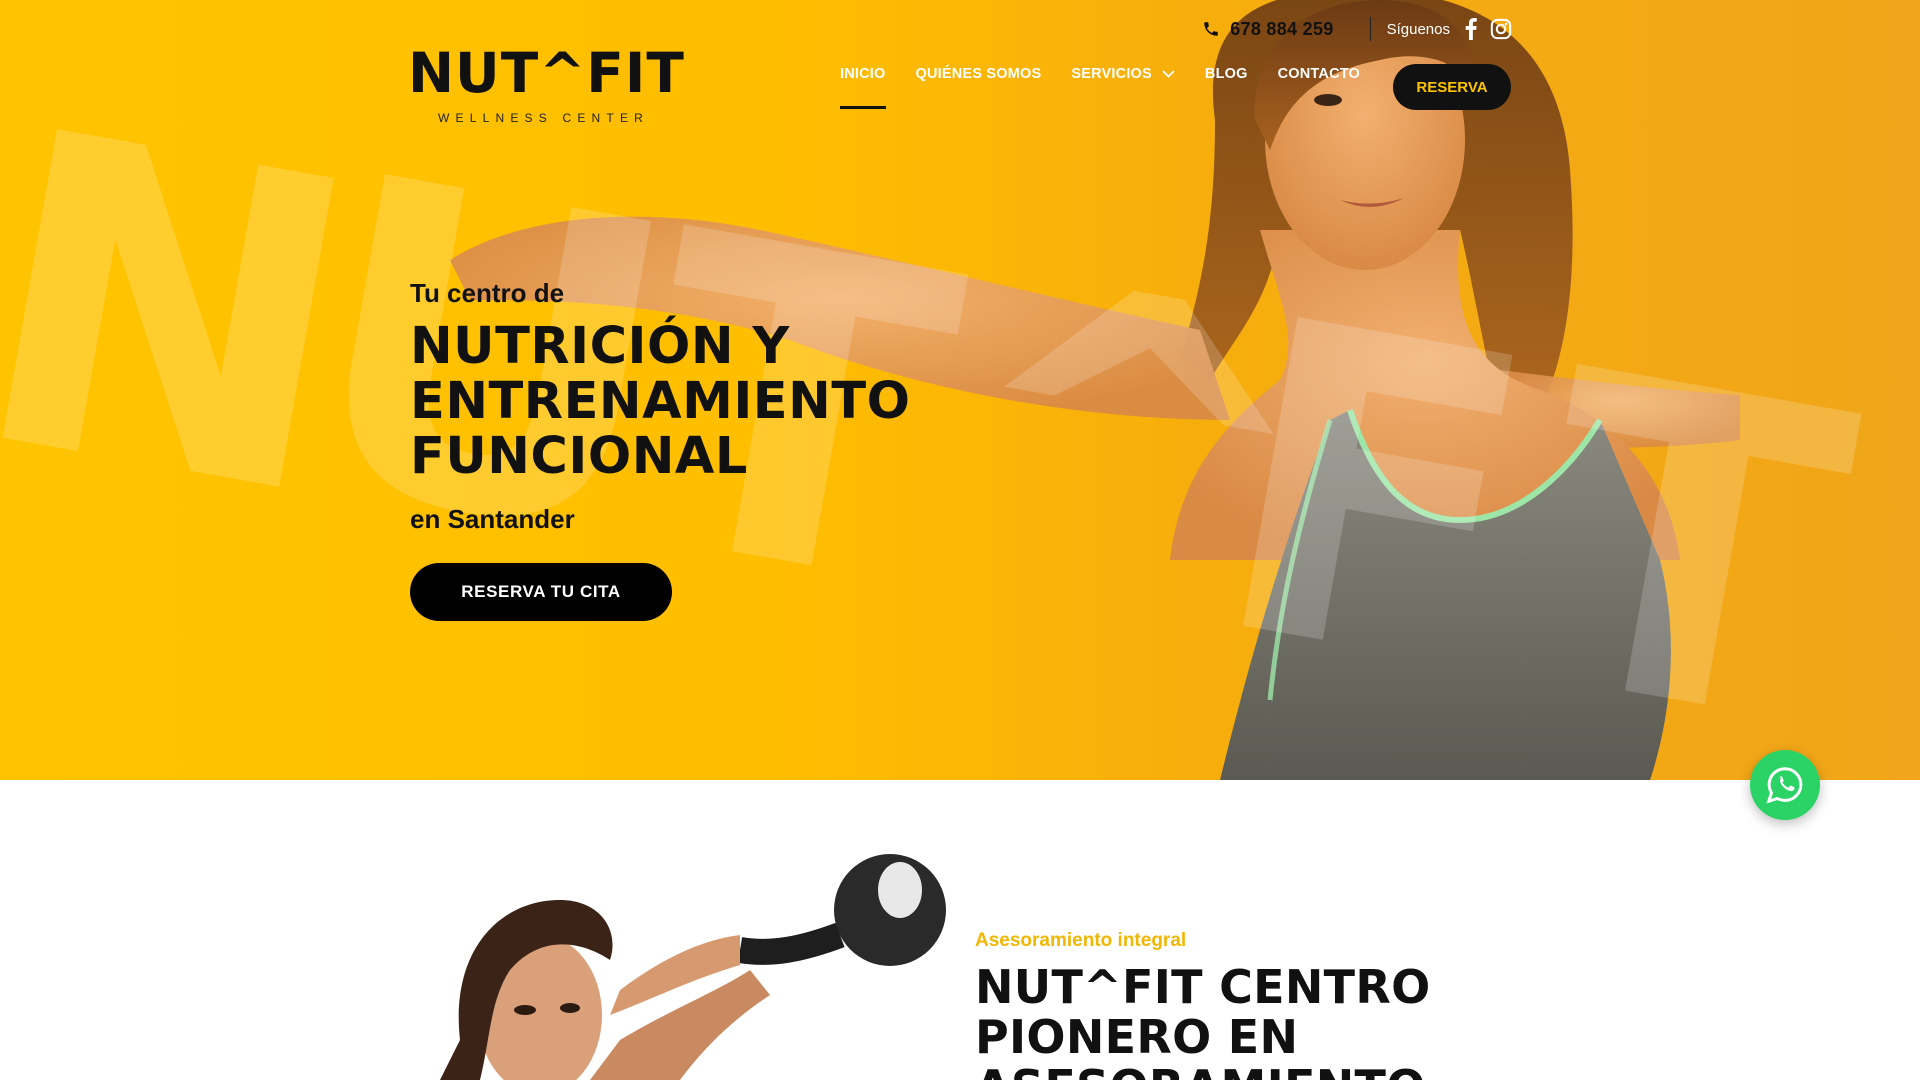 The image size is (1920, 1080). What do you see at coordinates (544, 118) in the screenshot?
I see `logo-tagline: WELLNESS CENTER` at bounding box center [544, 118].